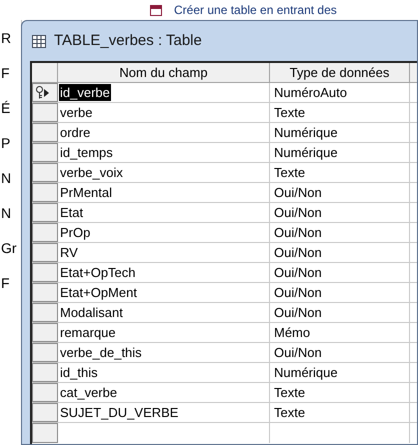 The height and width of the screenshot is (445, 418). What do you see at coordinates (128, 40) in the screenshot?
I see `window-title: TABLE_verbes : Table` at bounding box center [128, 40].